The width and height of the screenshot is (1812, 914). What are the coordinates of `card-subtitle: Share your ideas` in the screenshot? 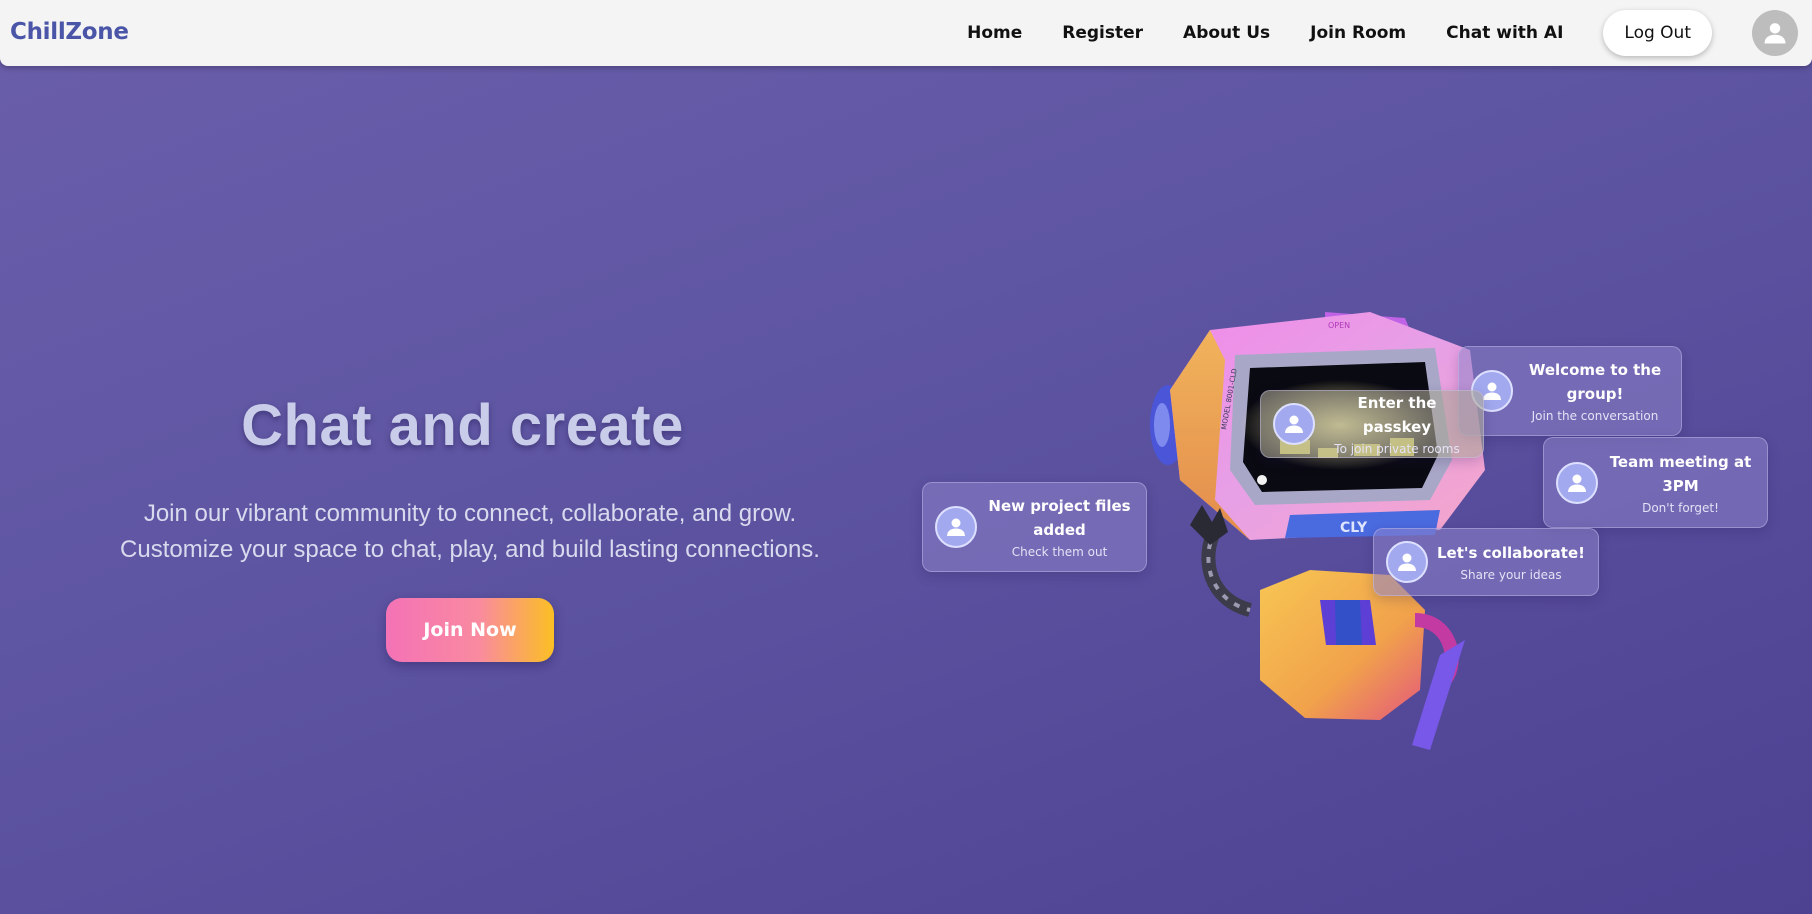 It's located at (1511, 575).